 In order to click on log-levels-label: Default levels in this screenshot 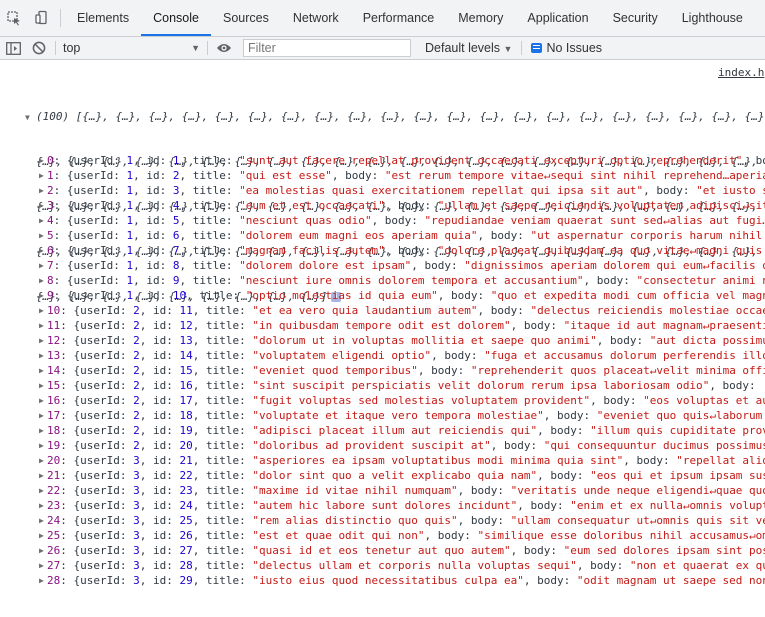, I will do `click(463, 48)`.